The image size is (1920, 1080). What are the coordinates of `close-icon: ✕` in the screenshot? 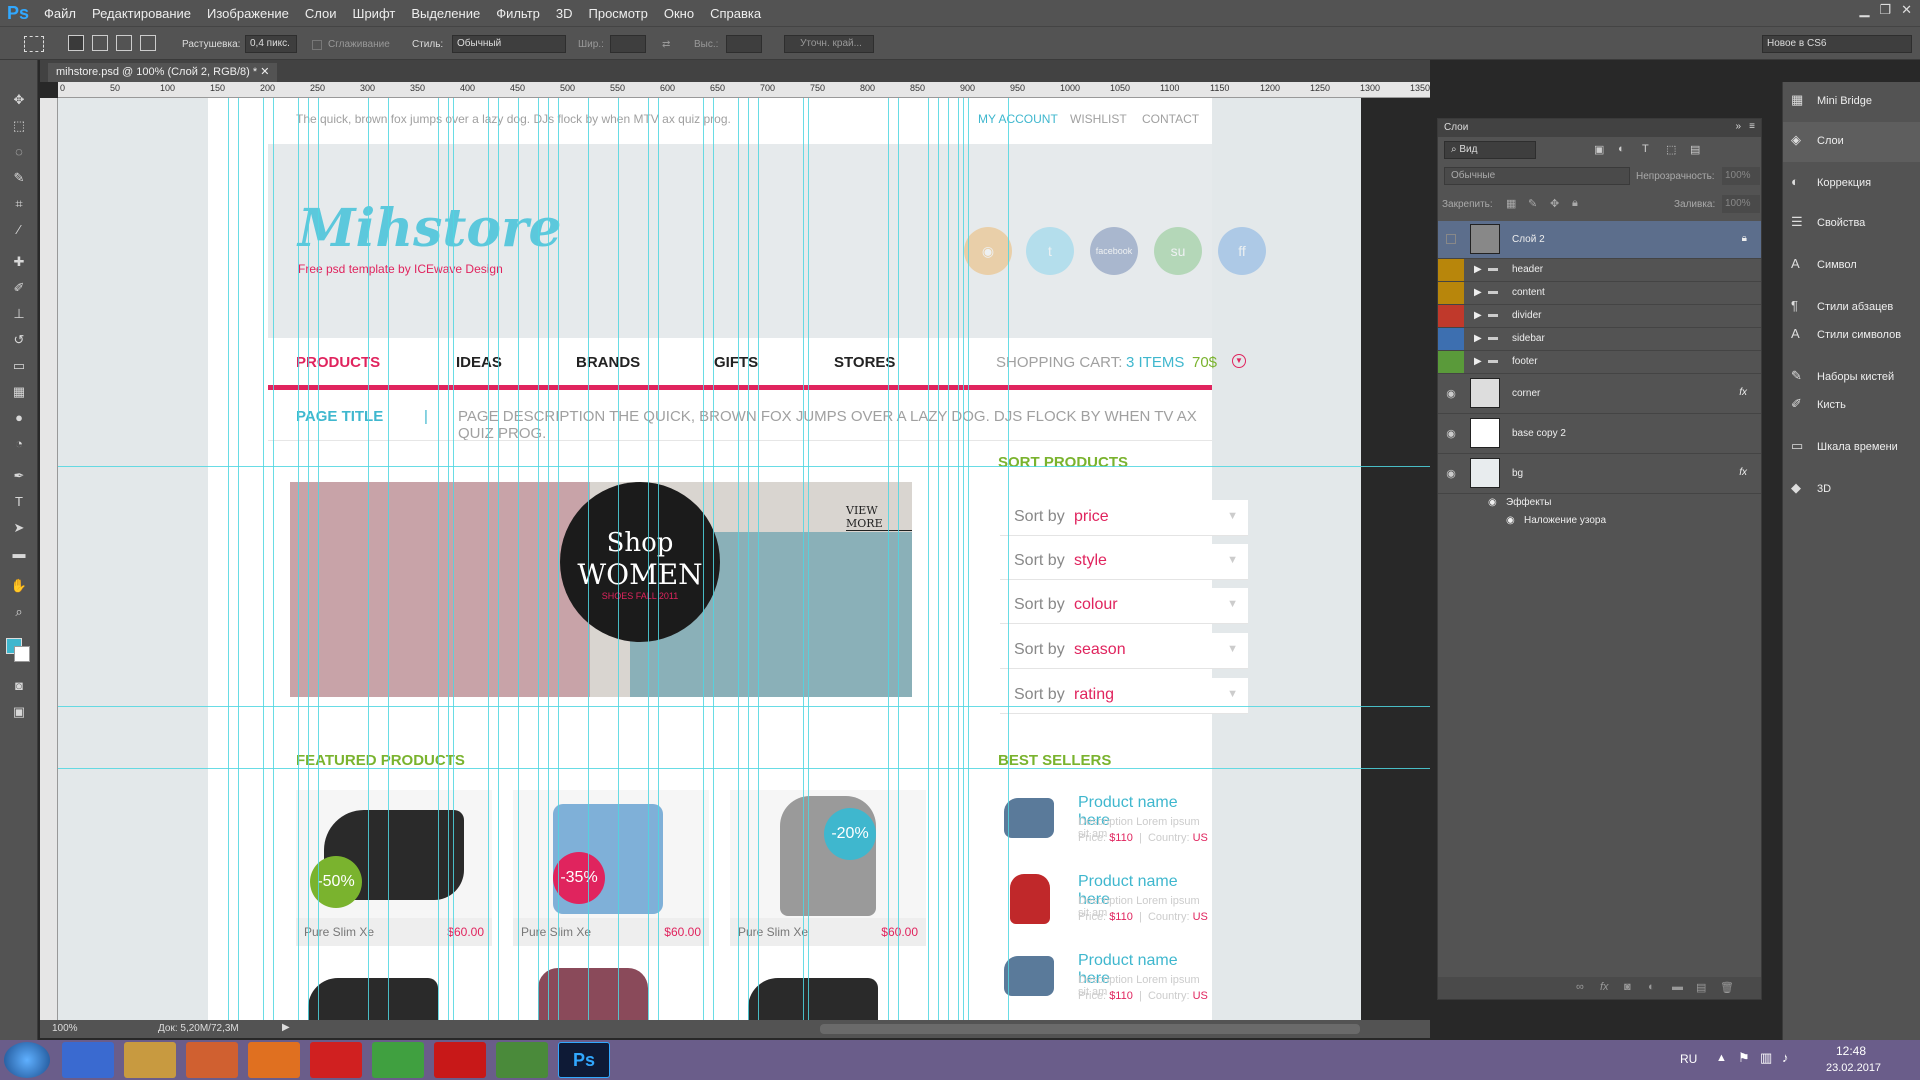 It's located at (1906, 10).